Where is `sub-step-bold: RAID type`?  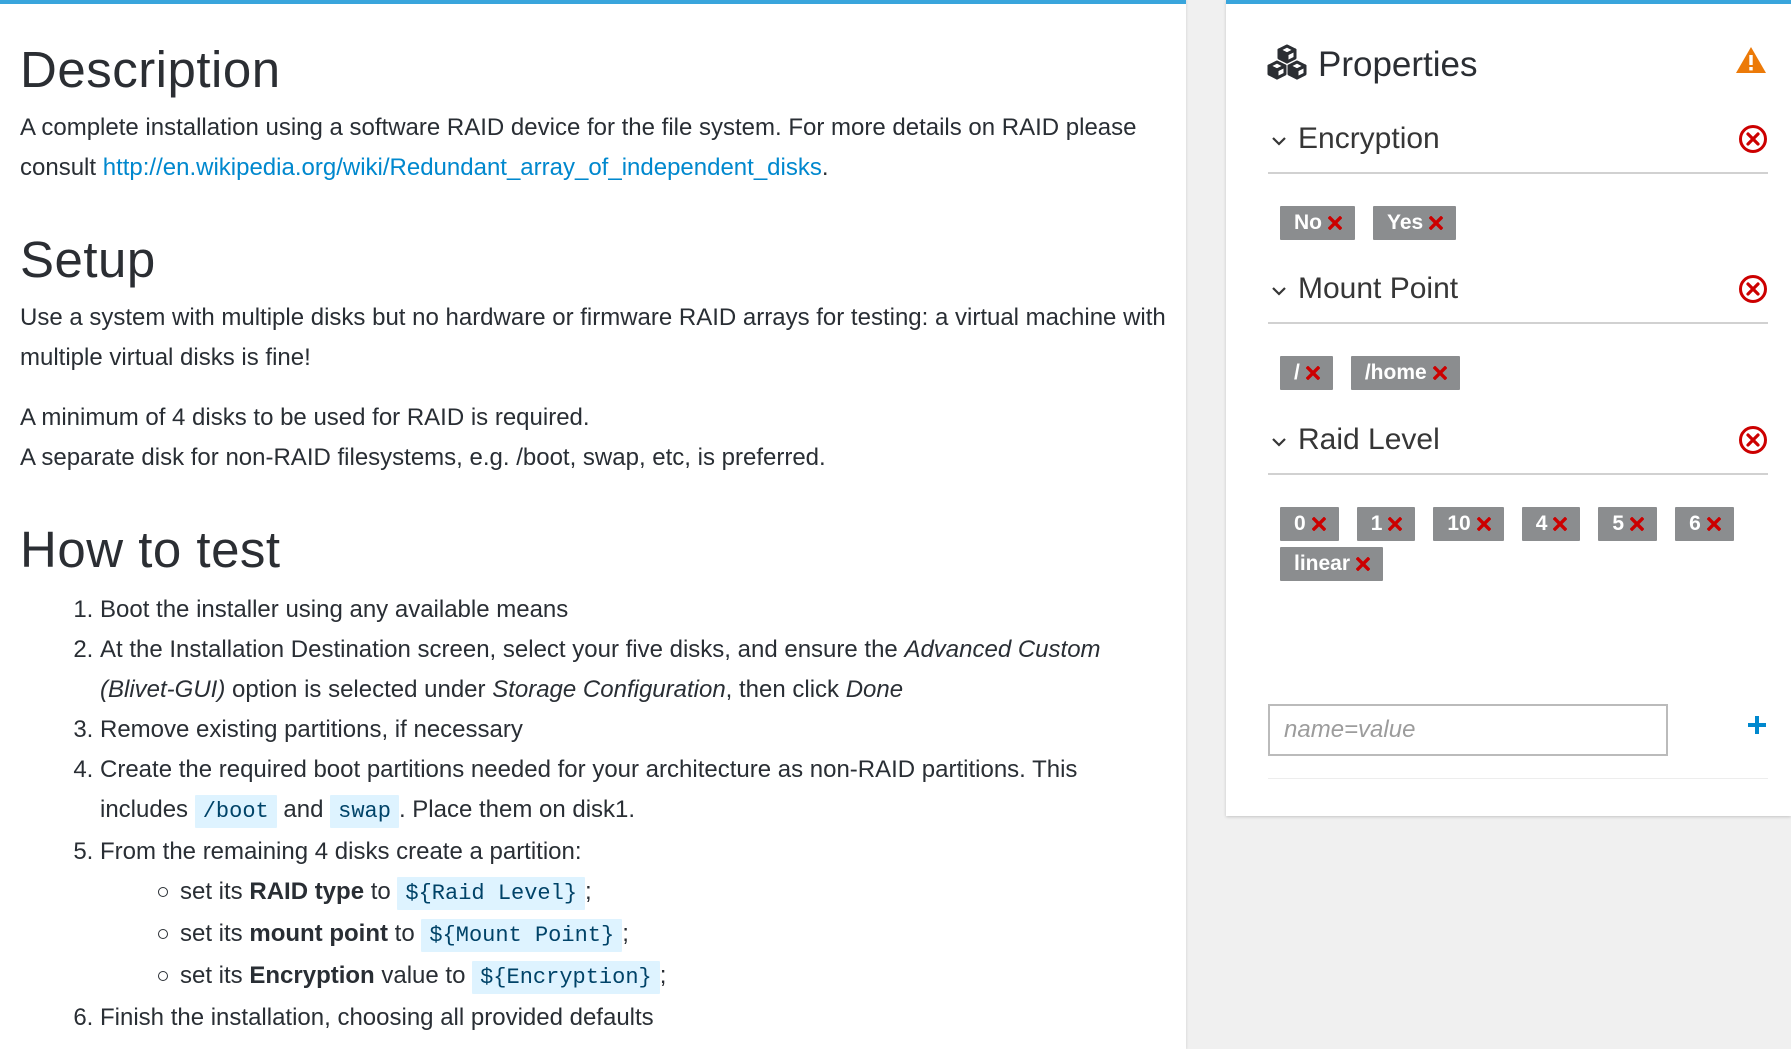
sub-step-bold: RAID type is located at coordinates (307, 891).